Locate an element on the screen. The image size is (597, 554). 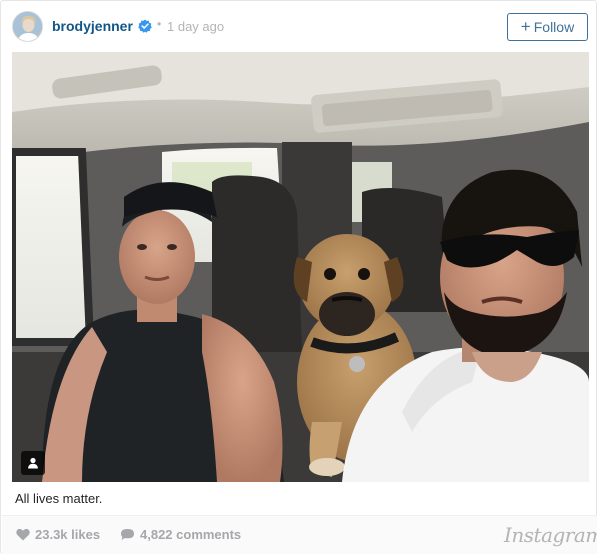
follow-button: + Follow is located at coordinates (547, 27).